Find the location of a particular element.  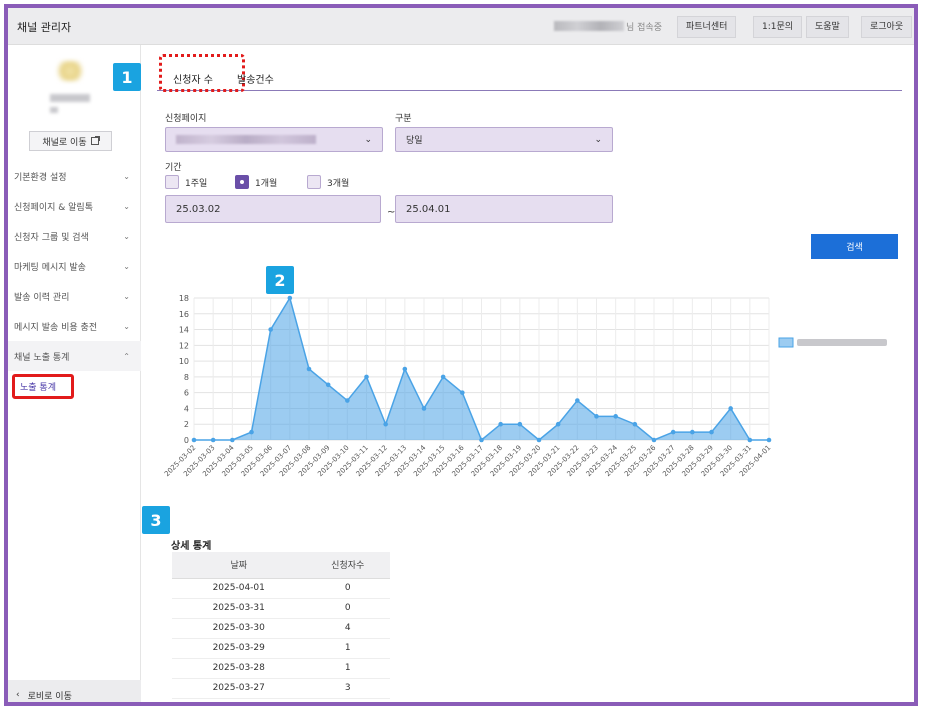

y-tick-label: 6 is located at coordinates (186, 393).